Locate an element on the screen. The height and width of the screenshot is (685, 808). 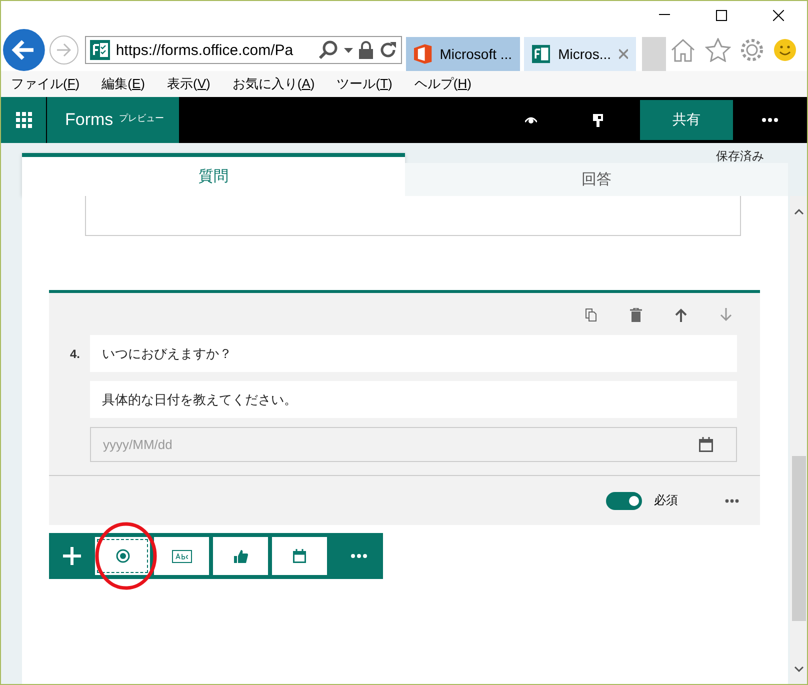
paintbrush-icon is located at coordinates (598, 120).